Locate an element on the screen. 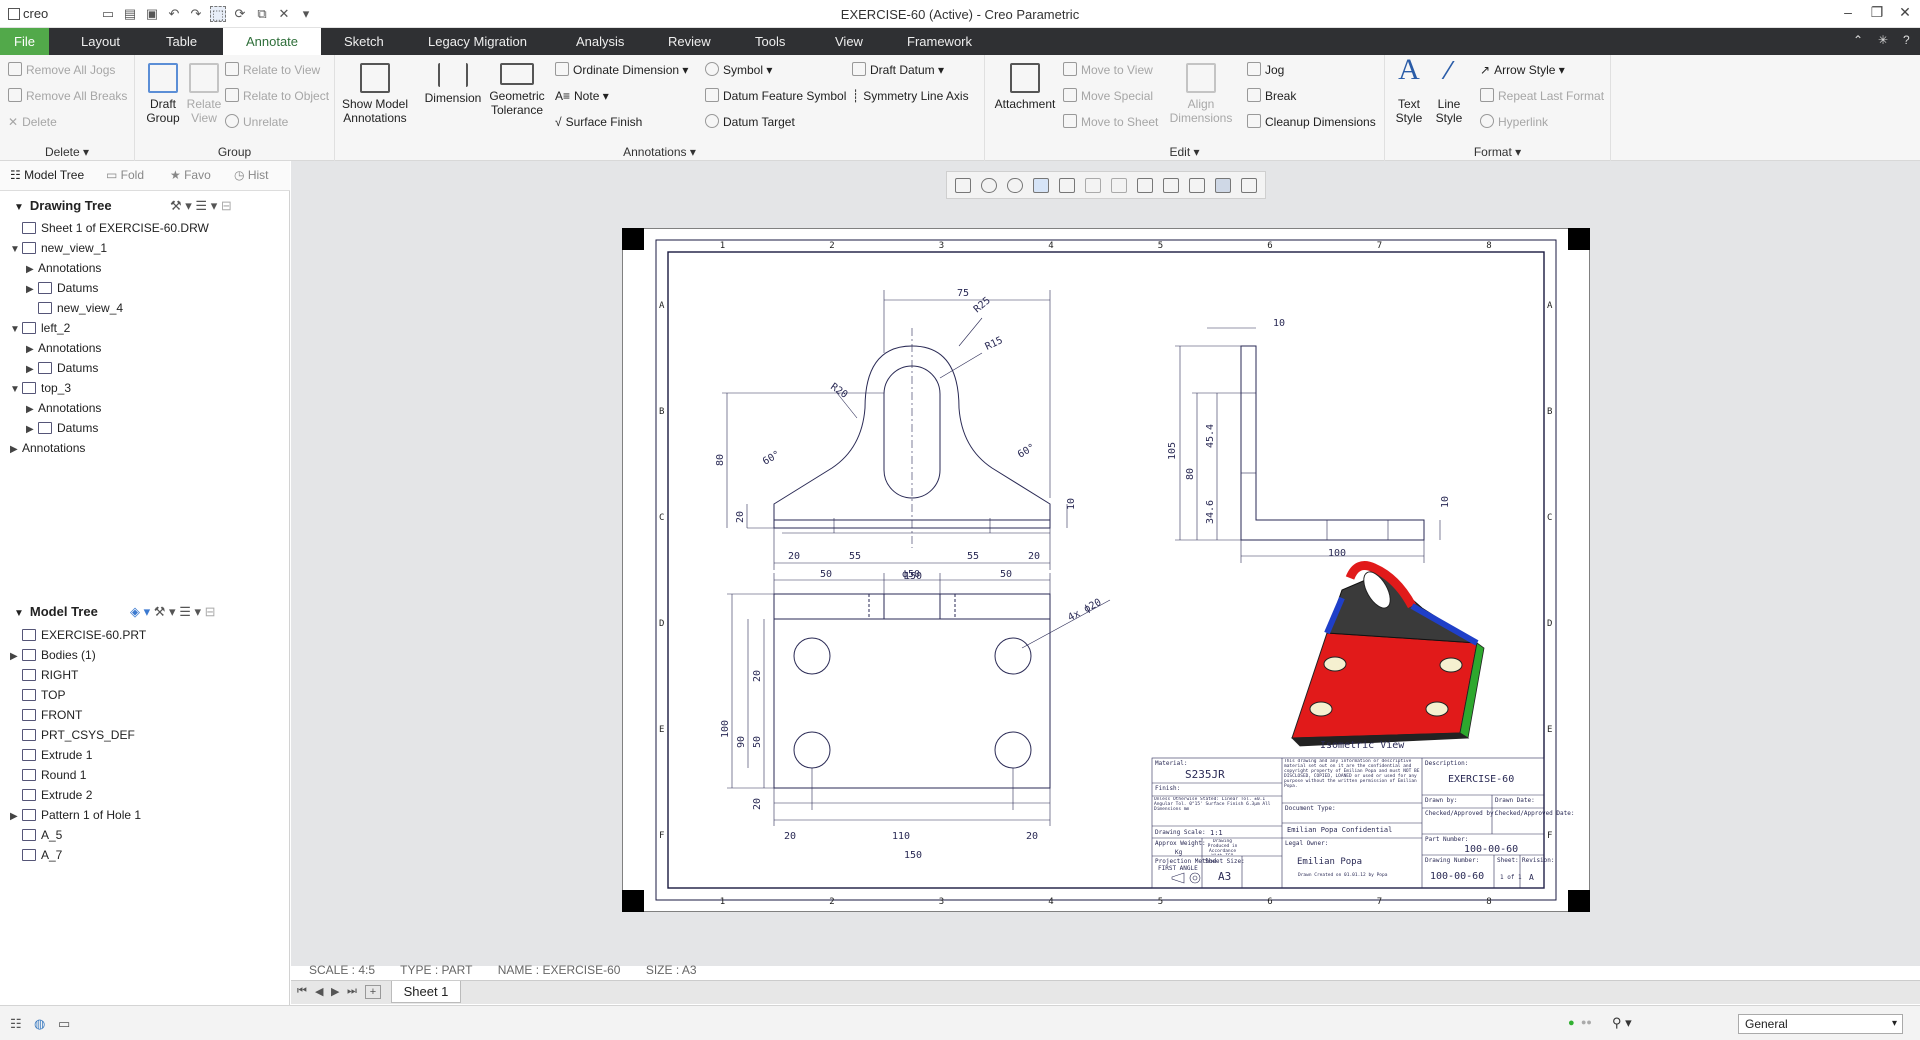 This screenshot has width=1920, height=1040. symbol-button: Symbol ▾ is located at coordinates (738, 70).